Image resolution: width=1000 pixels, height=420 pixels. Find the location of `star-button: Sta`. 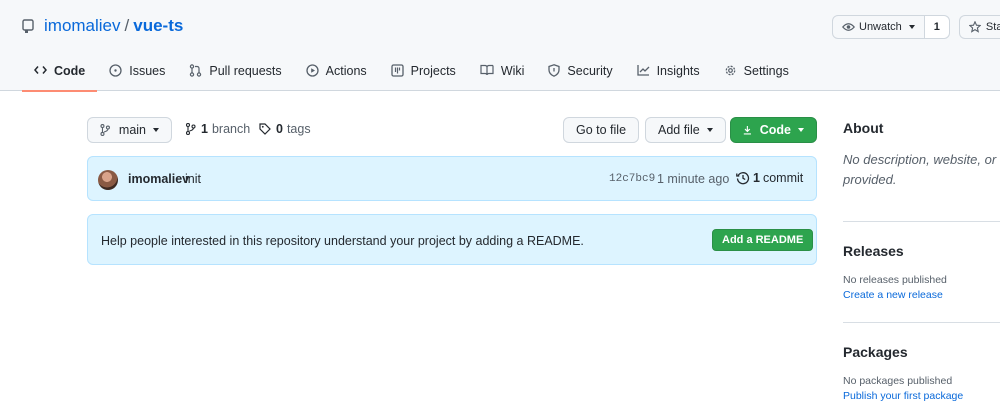

star-button: Sta is located at coordinates (979, 27).